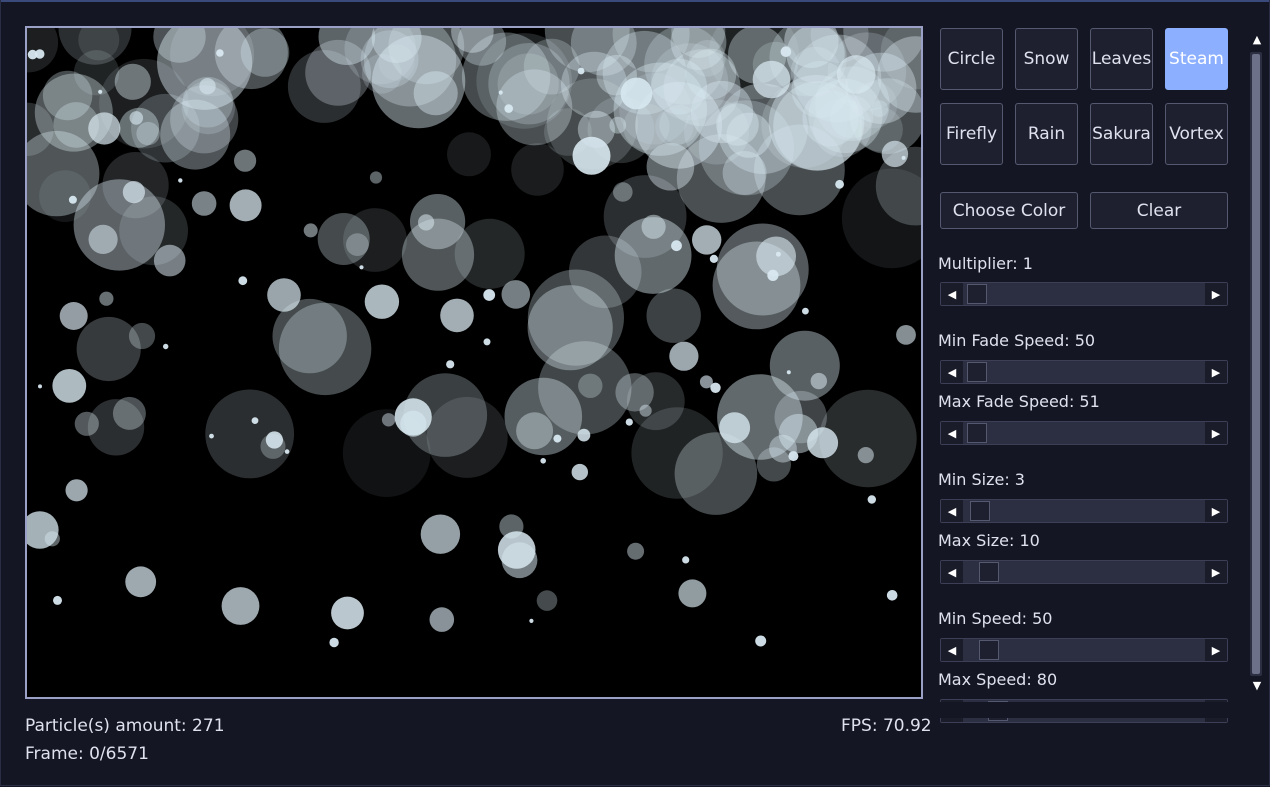  What do you see at coordinates (1257, 39) in the screenshot?
I see `arrow-up-icon: ▲` at bounding box center [1257, 39].